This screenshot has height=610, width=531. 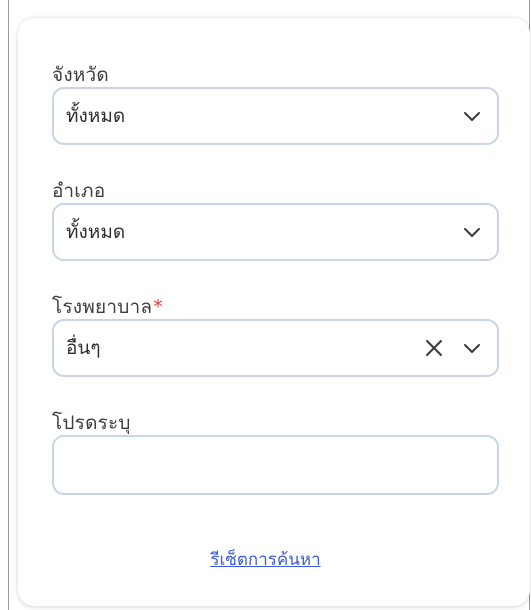 What do you see at coordinates (275, 348) in the screenshot?
I see `hospital-select: อื่นๆ` at bounding box center [275, 348].